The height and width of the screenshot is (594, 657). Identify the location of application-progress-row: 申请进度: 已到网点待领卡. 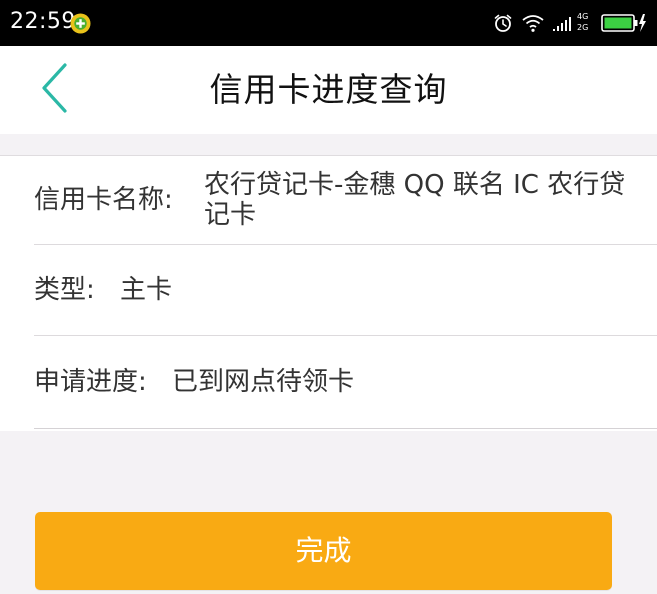
(345, 382).